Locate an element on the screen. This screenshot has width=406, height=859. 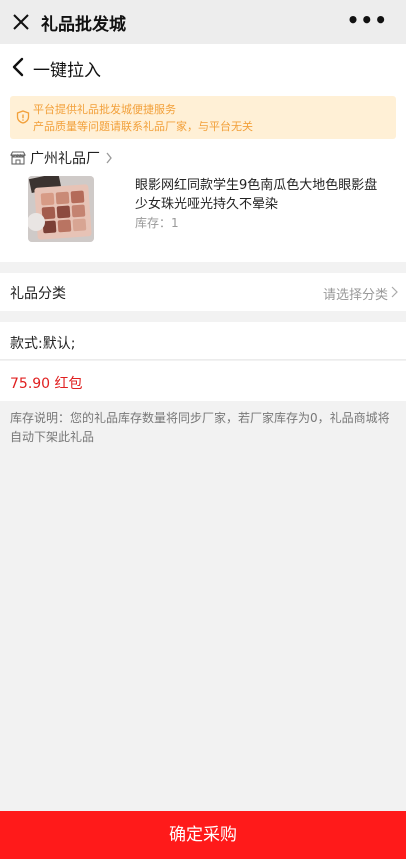
shop-icon is located at coordinates (18, 158).